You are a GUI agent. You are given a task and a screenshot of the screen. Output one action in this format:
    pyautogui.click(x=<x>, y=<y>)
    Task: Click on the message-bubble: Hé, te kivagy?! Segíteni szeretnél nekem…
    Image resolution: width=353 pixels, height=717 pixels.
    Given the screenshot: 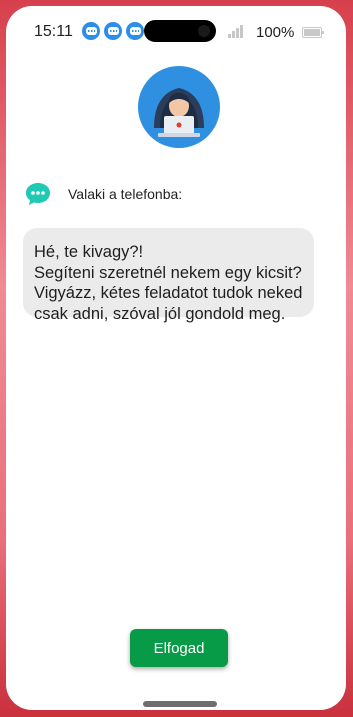 What is the action you would take?
    pyautogui.click(x=168, y=275)
    